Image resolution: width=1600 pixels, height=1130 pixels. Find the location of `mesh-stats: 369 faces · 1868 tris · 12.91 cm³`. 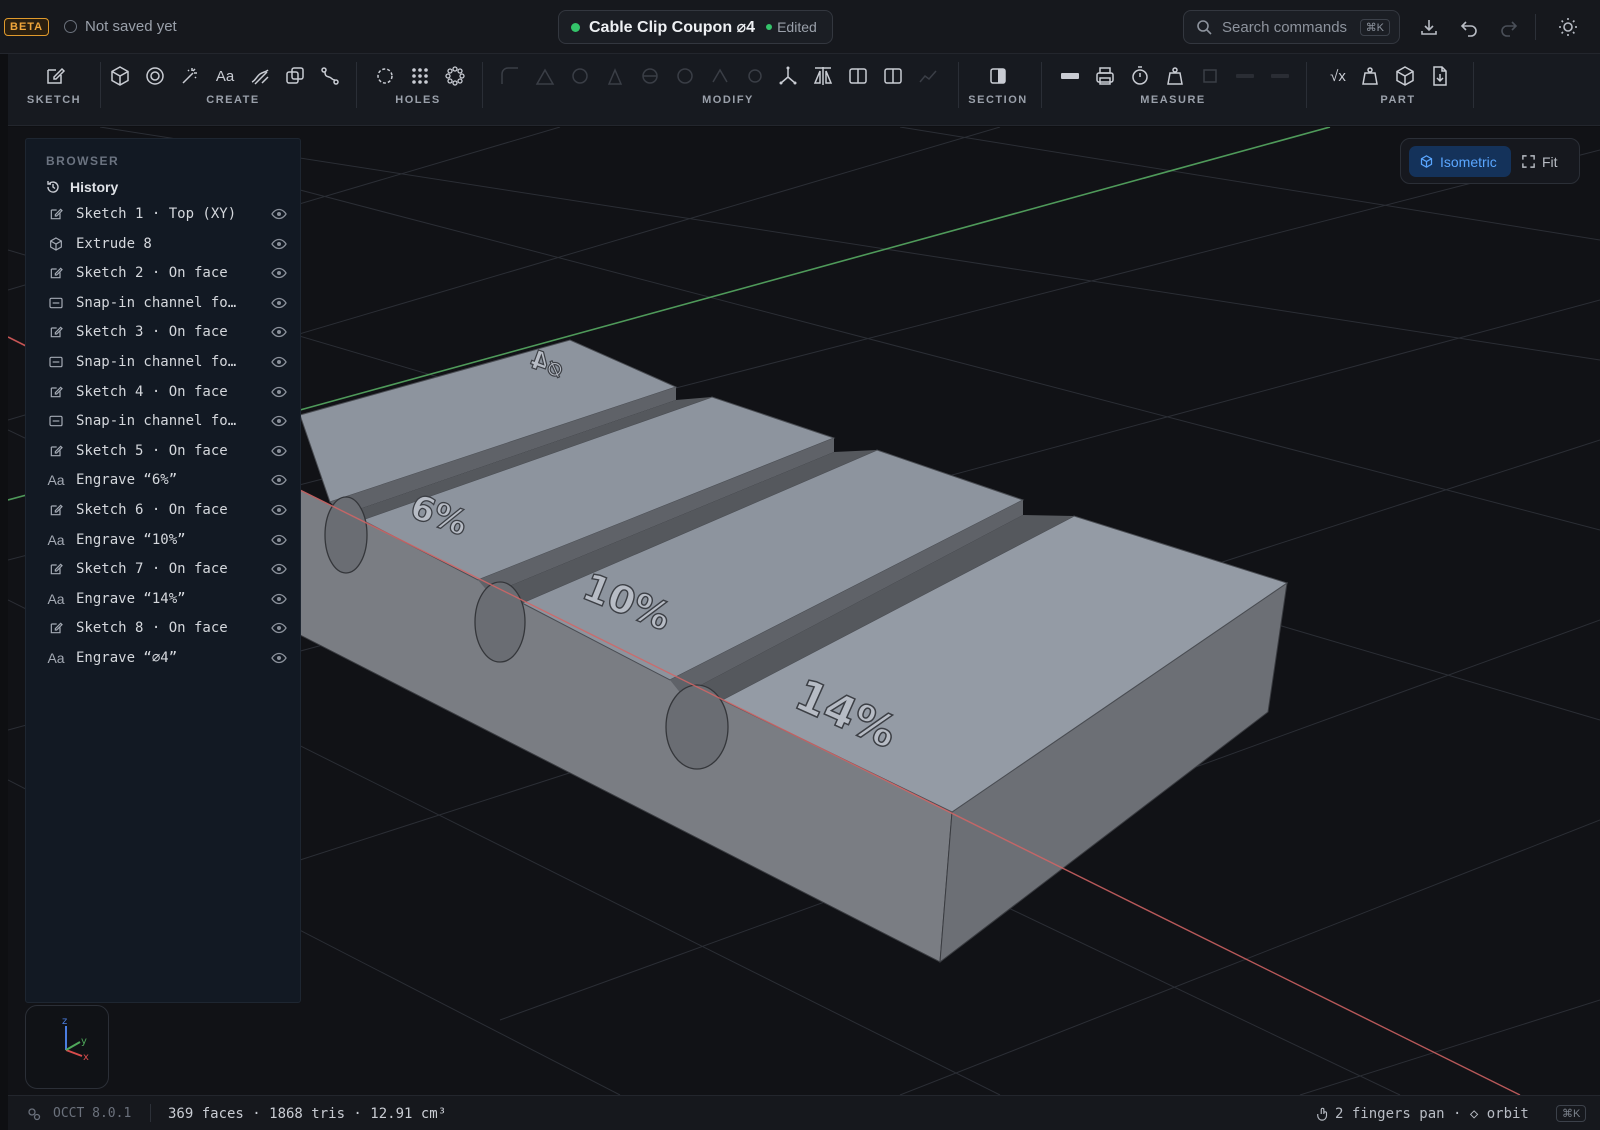

mesh-stats: 369 faces · 1868 tris · 12.91 cm³ is located at coordinates (307, 1114).